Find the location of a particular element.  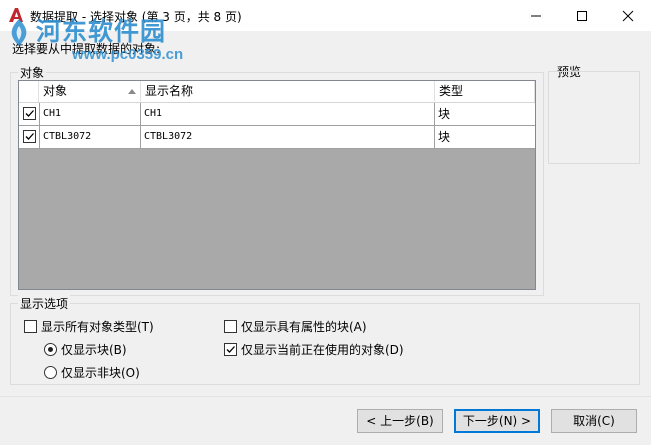

object-cell: CH1 is located at coordinates (90, 114).